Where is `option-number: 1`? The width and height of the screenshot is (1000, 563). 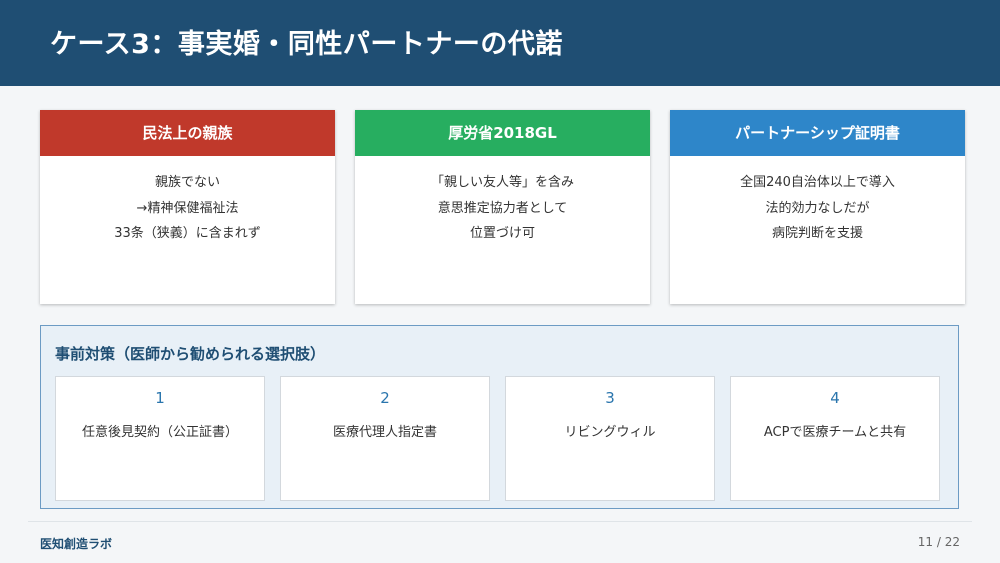 option-number: 1 is located at coordinates (160, 398).